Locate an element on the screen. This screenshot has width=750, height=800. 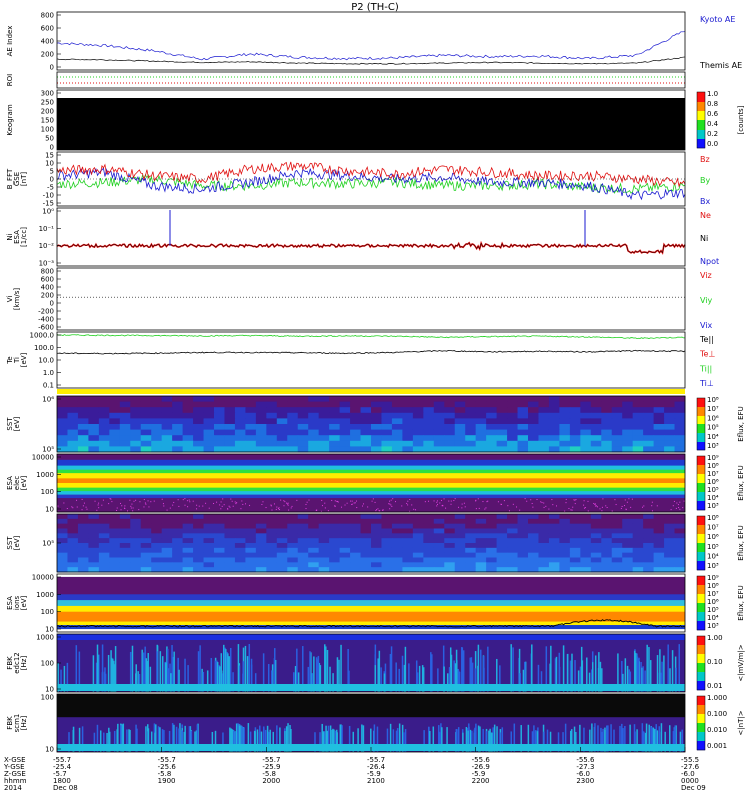
panel-ylabel: NiESA[1/cc] is located at coordinates (17, 237).